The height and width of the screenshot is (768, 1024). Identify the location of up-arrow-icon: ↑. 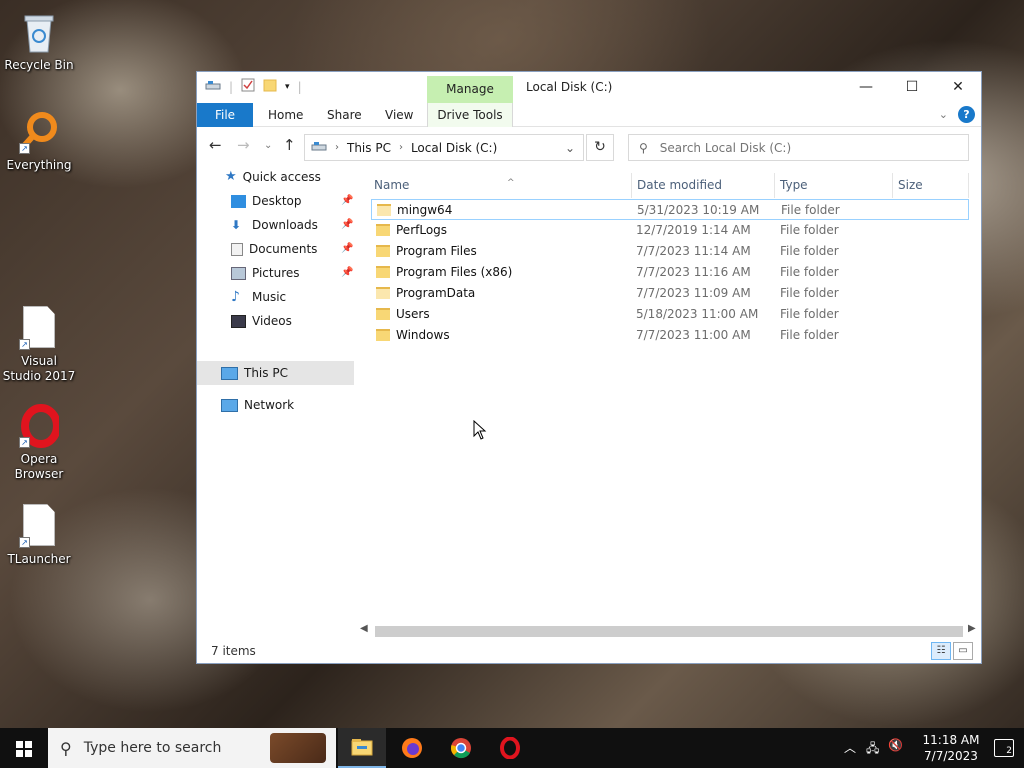
(289, 145).